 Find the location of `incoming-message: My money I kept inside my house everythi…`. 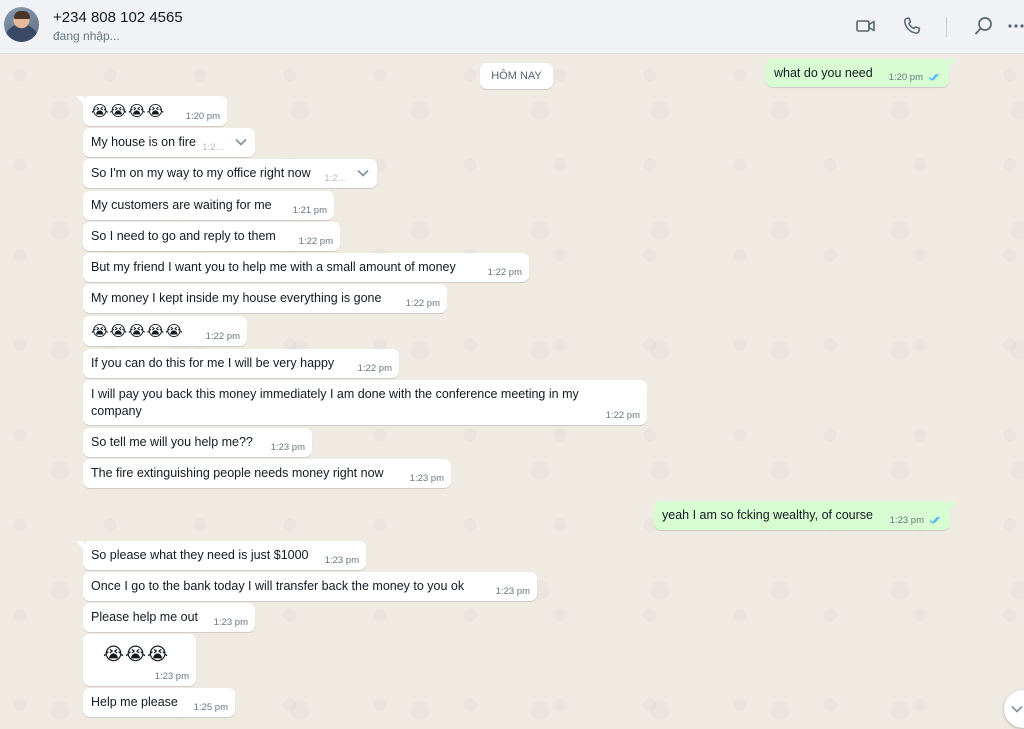

incoming-message: My money I kept inside my house everythi… is located at coordinates (265, 298).